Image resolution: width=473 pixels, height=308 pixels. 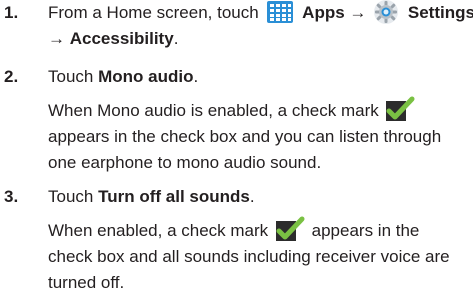 I want to click on step-3-line-1: Touch Turn off all sounds., so click(x=151, y=197).